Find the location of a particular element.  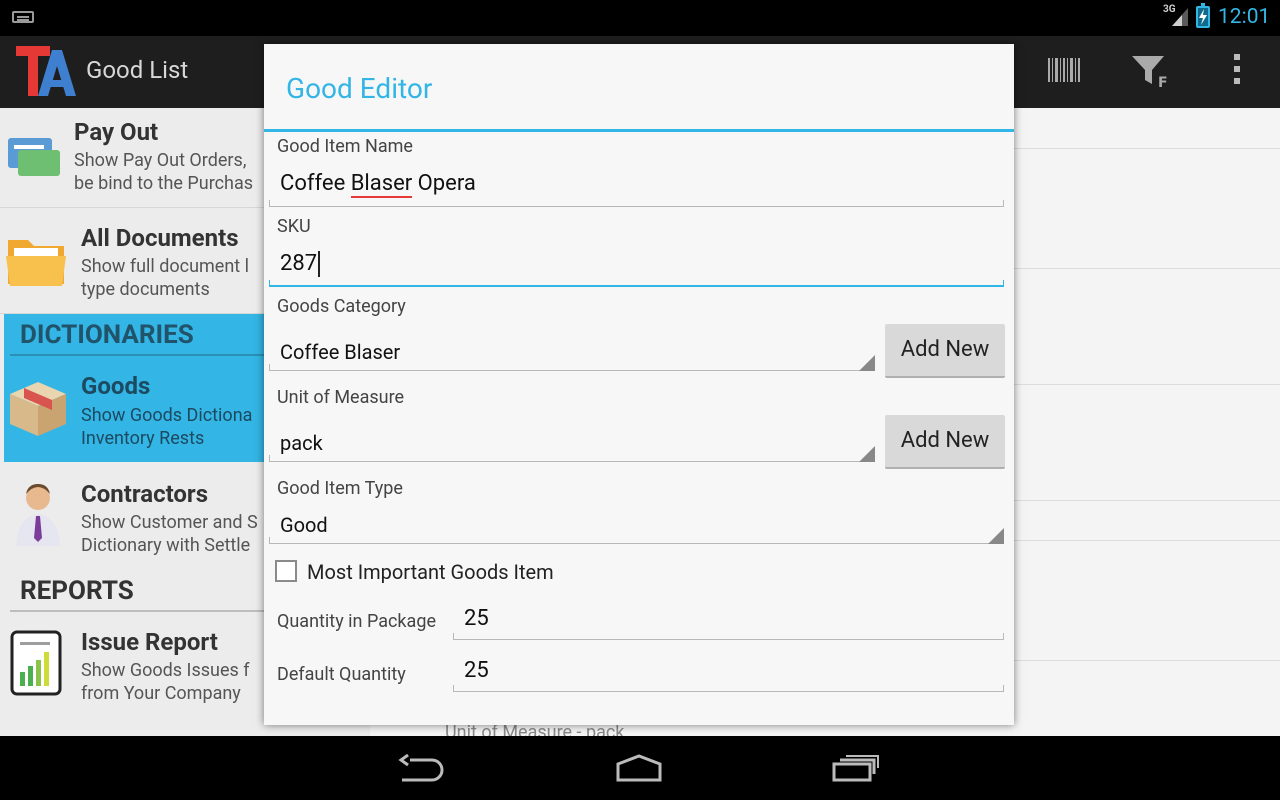

sku-text: 287 is located at coordinates (299, 263).